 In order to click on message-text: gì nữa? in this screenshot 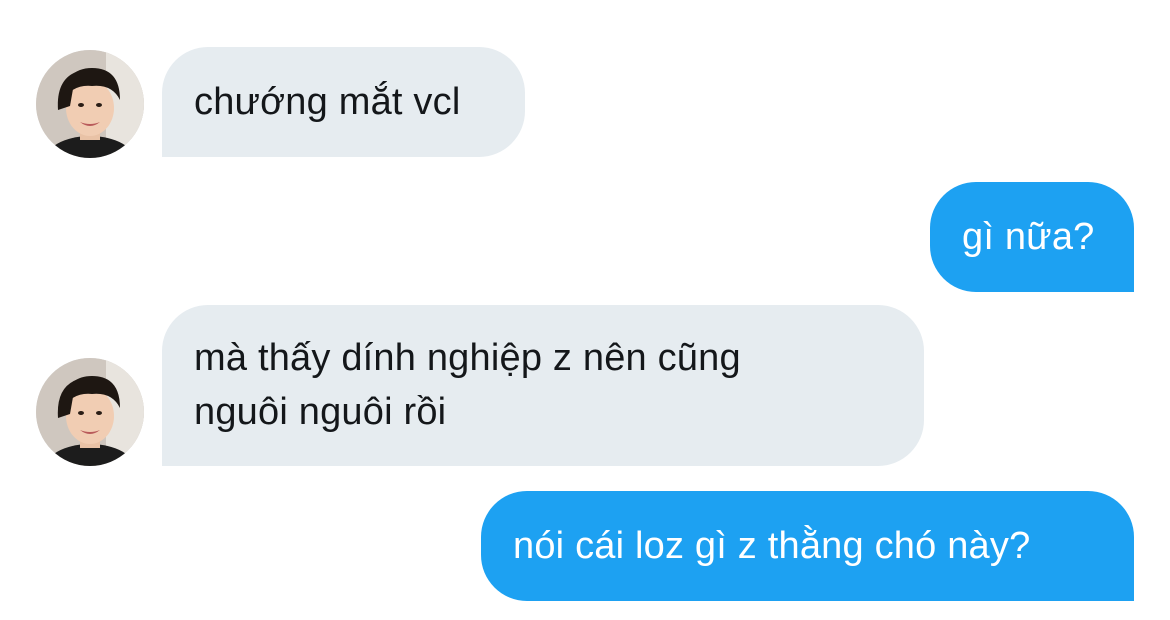, I will do `click(1028, 237)`.